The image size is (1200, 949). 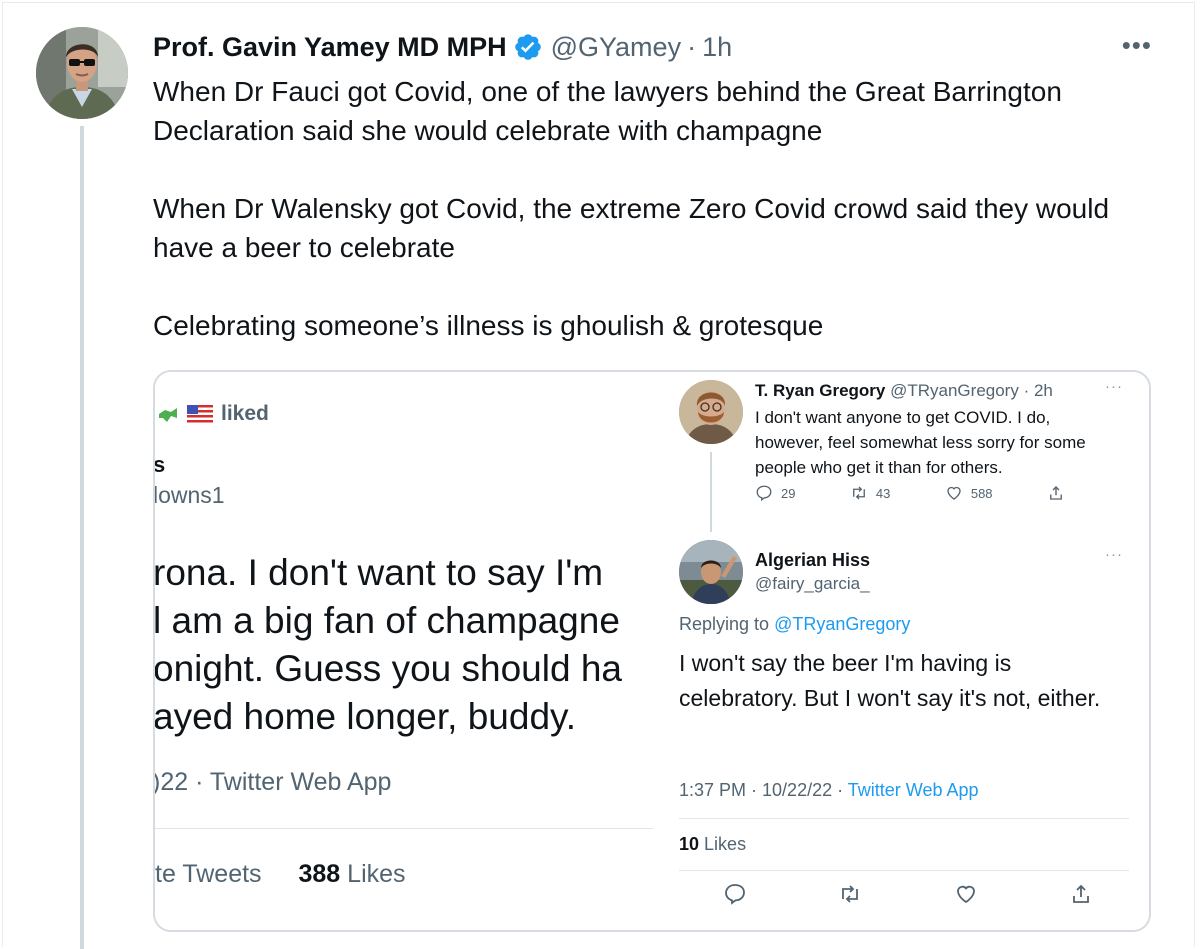 What do you see at coordinates (969, 493) in the screenshot?
I see `like-action: 588` at bounding box center [969, 493].